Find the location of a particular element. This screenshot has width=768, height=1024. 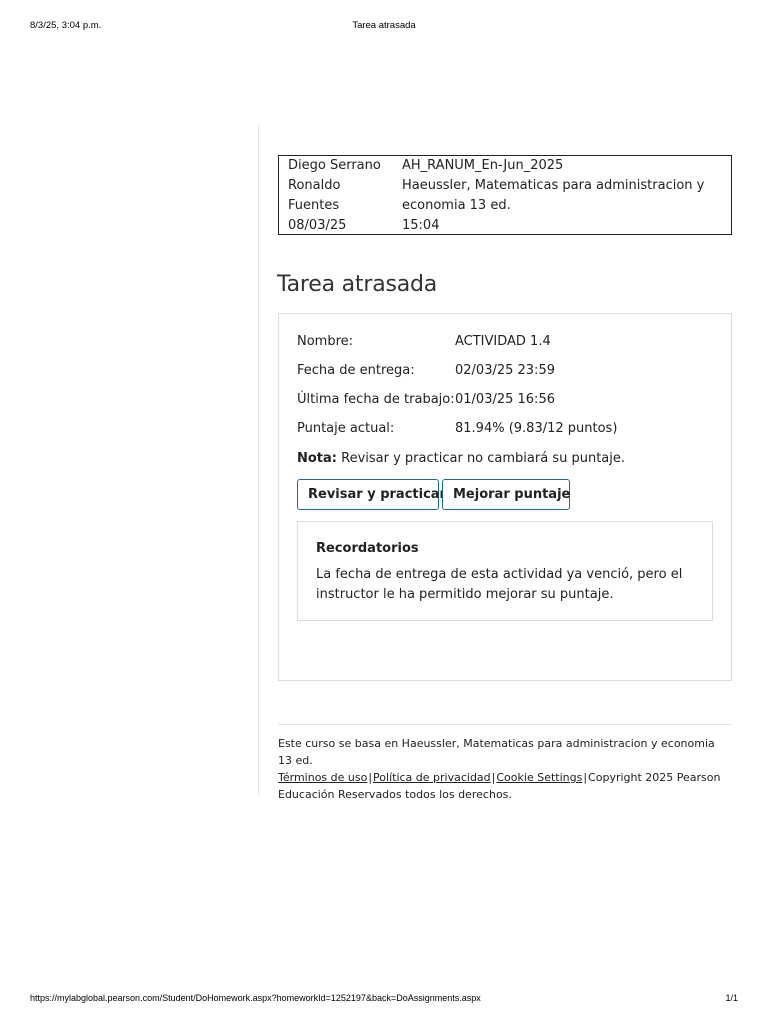

footer-divider is located at coordinates (505, 724).